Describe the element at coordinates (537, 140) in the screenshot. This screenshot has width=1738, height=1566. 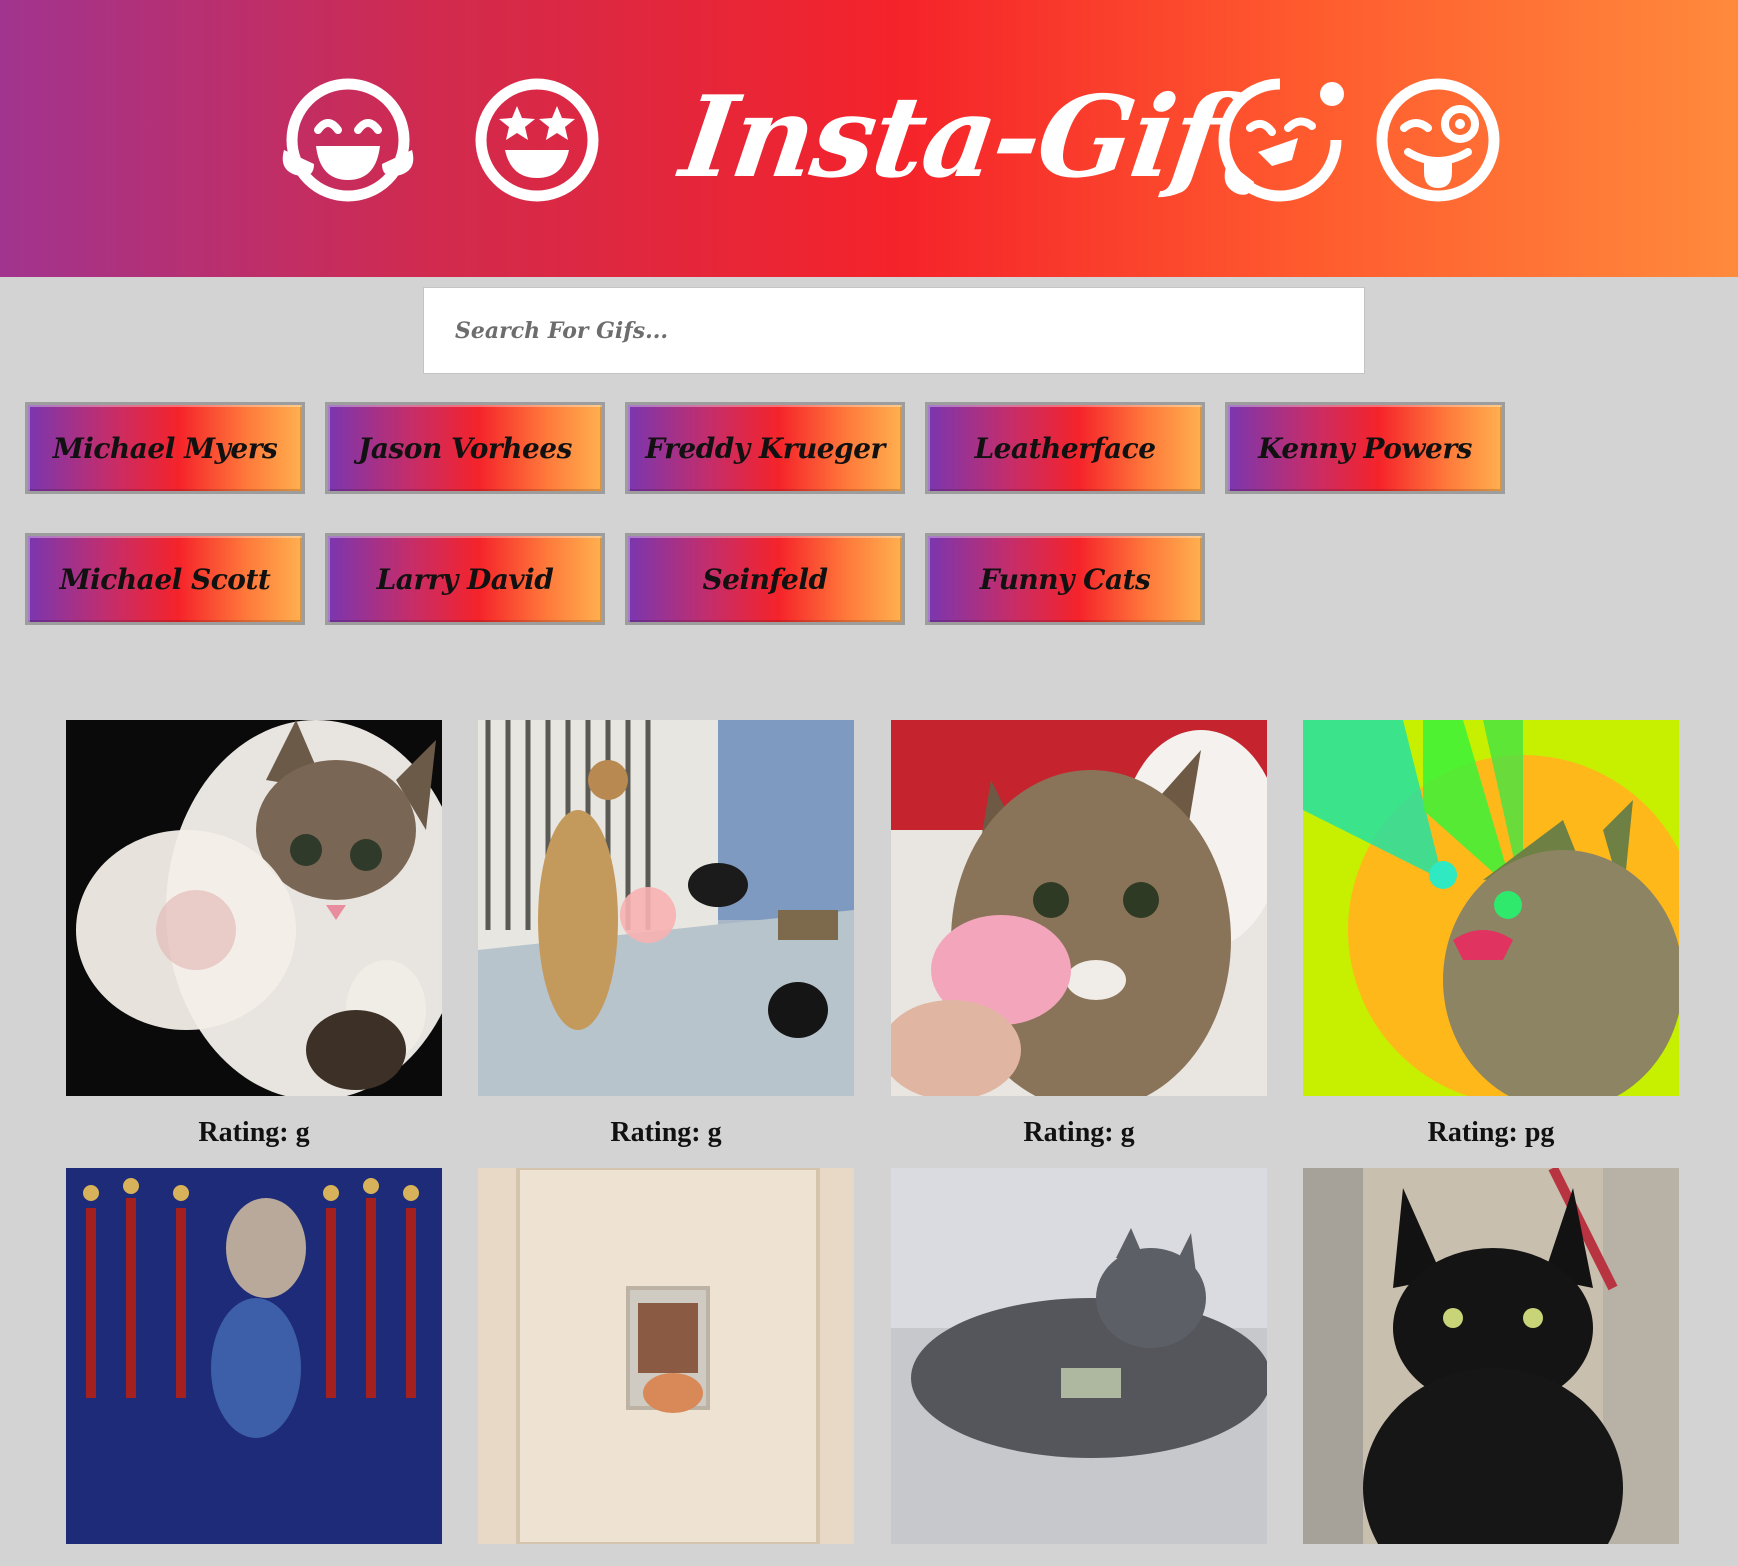
I see `star-eyes-face-icon` at that location.